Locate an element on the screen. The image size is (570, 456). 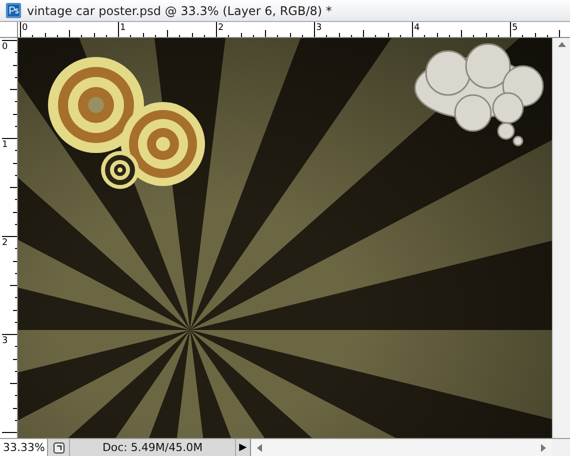
app-logo-icon is located at coordinates (13, 10).